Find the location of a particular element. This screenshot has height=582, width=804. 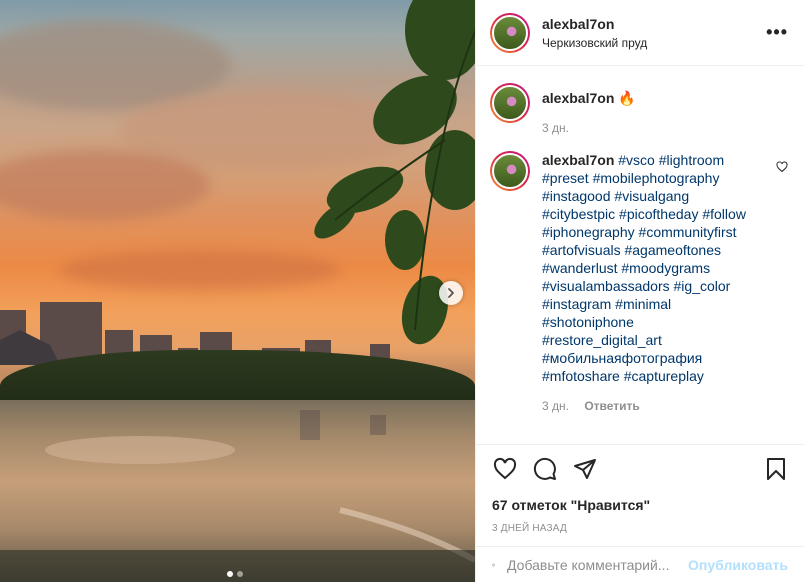

comment-input is located at coordinates (598, 564).